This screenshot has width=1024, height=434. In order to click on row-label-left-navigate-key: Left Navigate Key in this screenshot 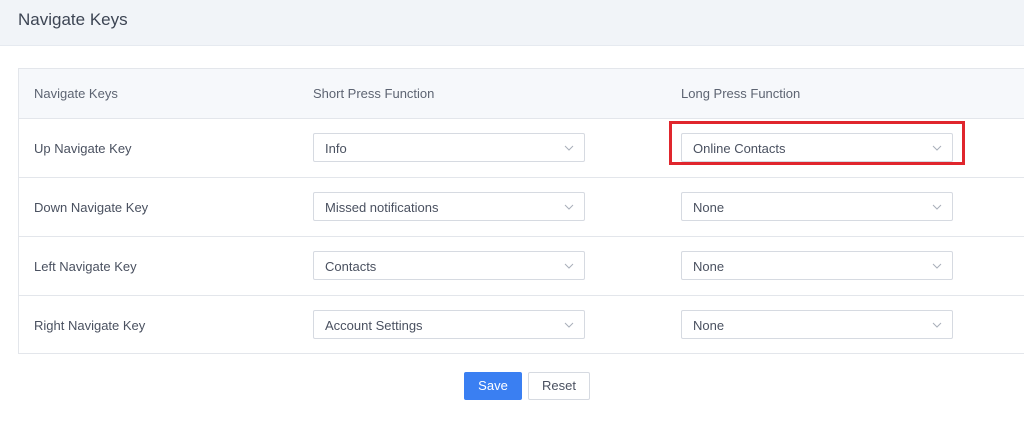, I will do `click(85, 266)`.